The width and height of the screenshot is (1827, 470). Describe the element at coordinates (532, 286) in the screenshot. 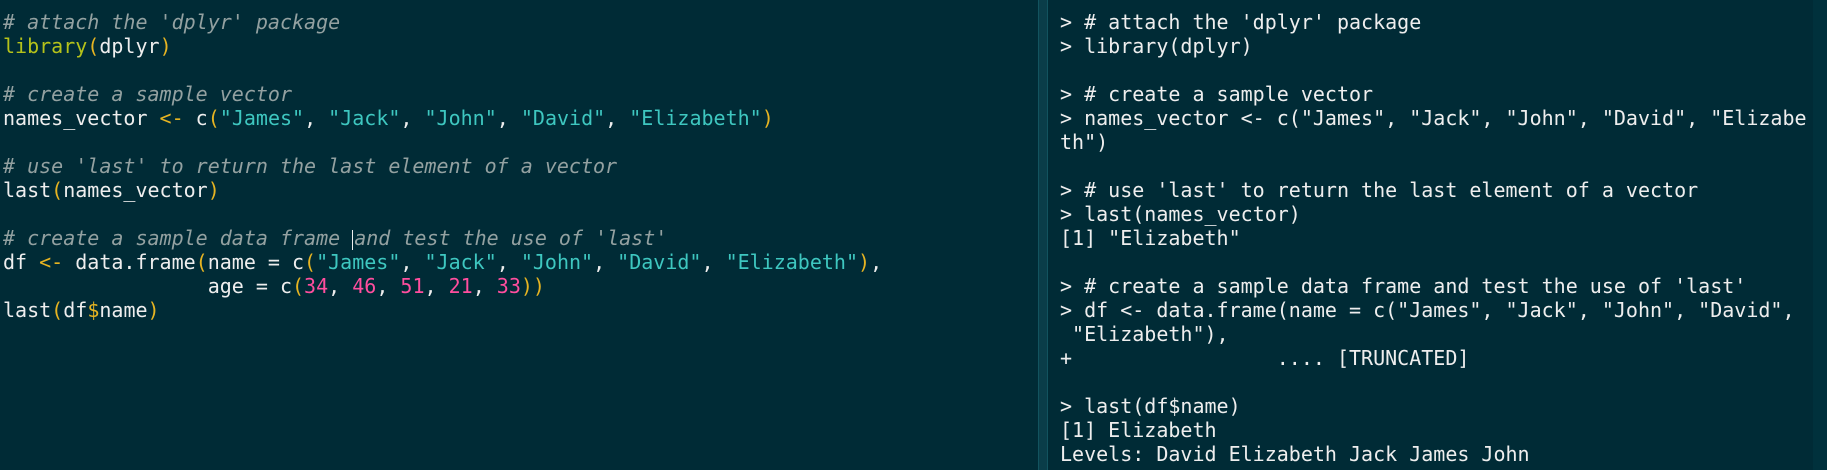

I see `code-token: ))` at that location.